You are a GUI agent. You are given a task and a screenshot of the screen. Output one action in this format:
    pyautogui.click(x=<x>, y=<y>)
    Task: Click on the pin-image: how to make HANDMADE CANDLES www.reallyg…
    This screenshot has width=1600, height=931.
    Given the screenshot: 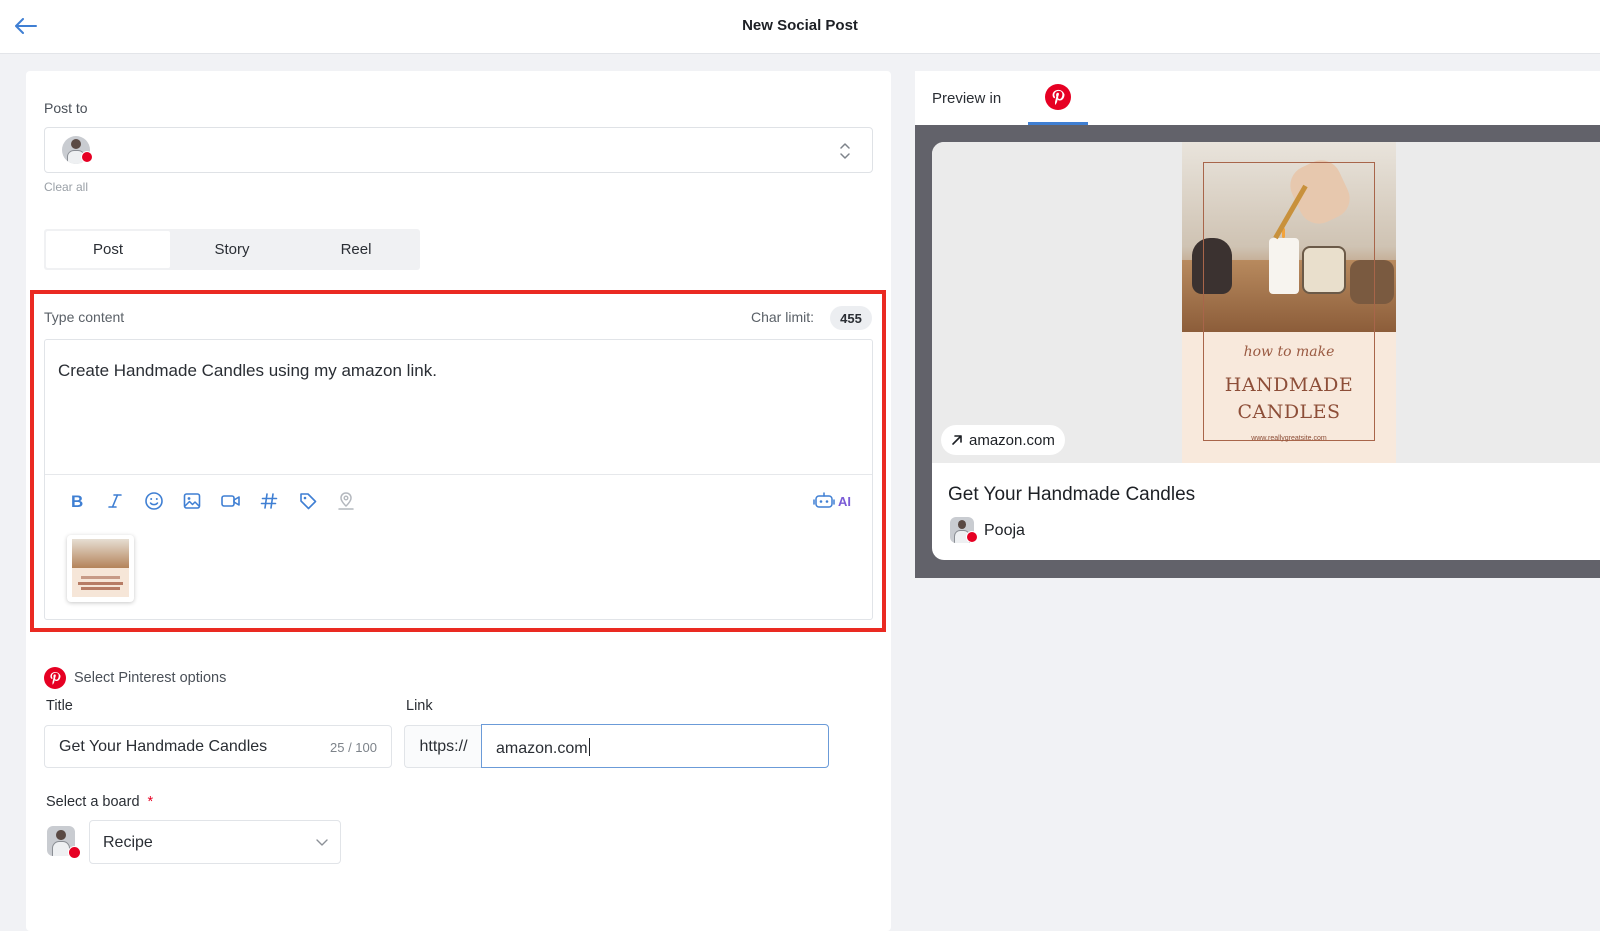 What is the action you would take?
    pyautogui.click(x=1289, y=302)
    